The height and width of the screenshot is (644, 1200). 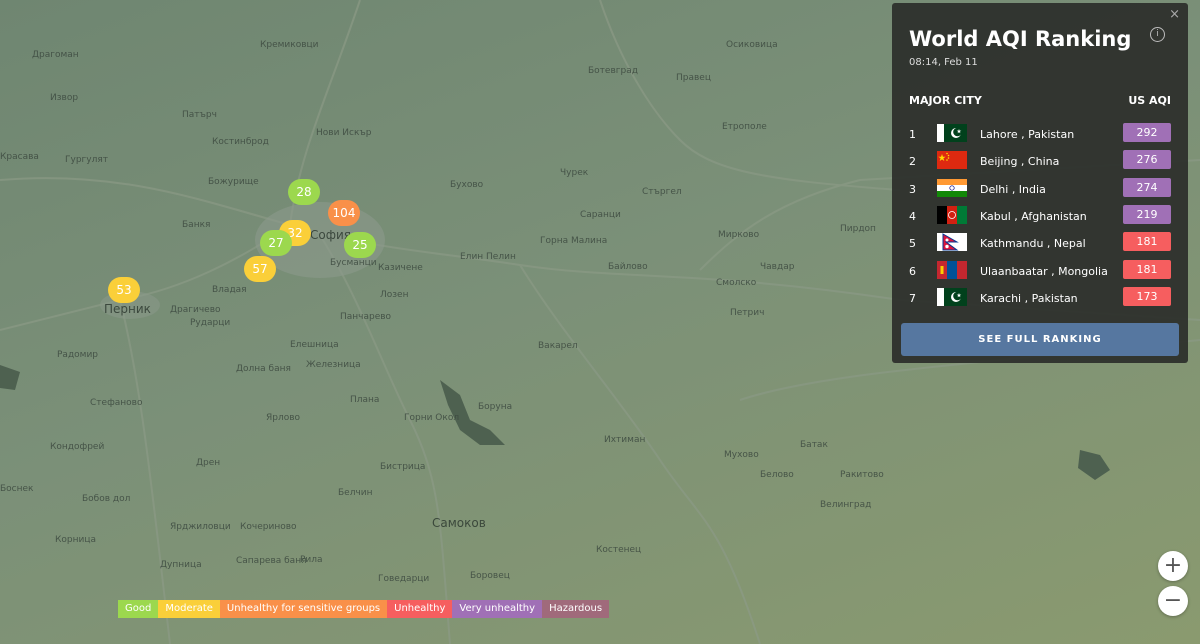 What do you see at coordinates (394, 295) in the screenshot?
I see `place-label: Лозен` at bounding box center [394, 295].